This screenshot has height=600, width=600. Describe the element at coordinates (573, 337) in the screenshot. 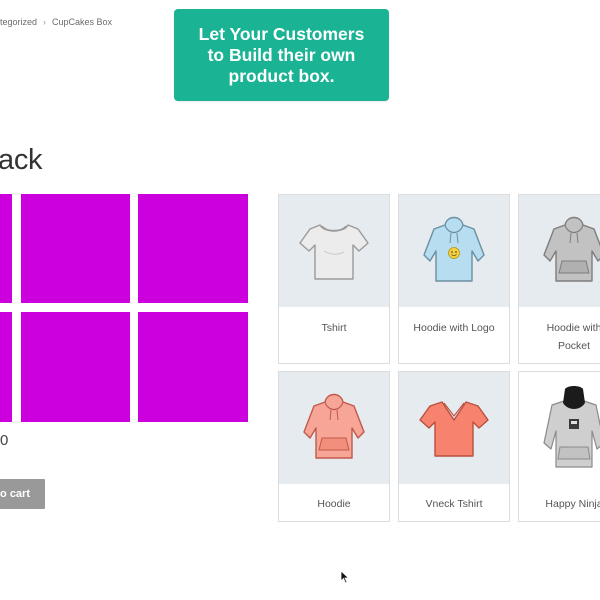

I see `product-name: Hoodie with Pocket` at that location.